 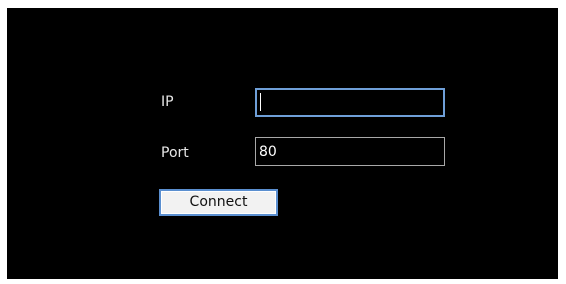 I want to click on connect-button: Connect, so click(x=218, y=202).